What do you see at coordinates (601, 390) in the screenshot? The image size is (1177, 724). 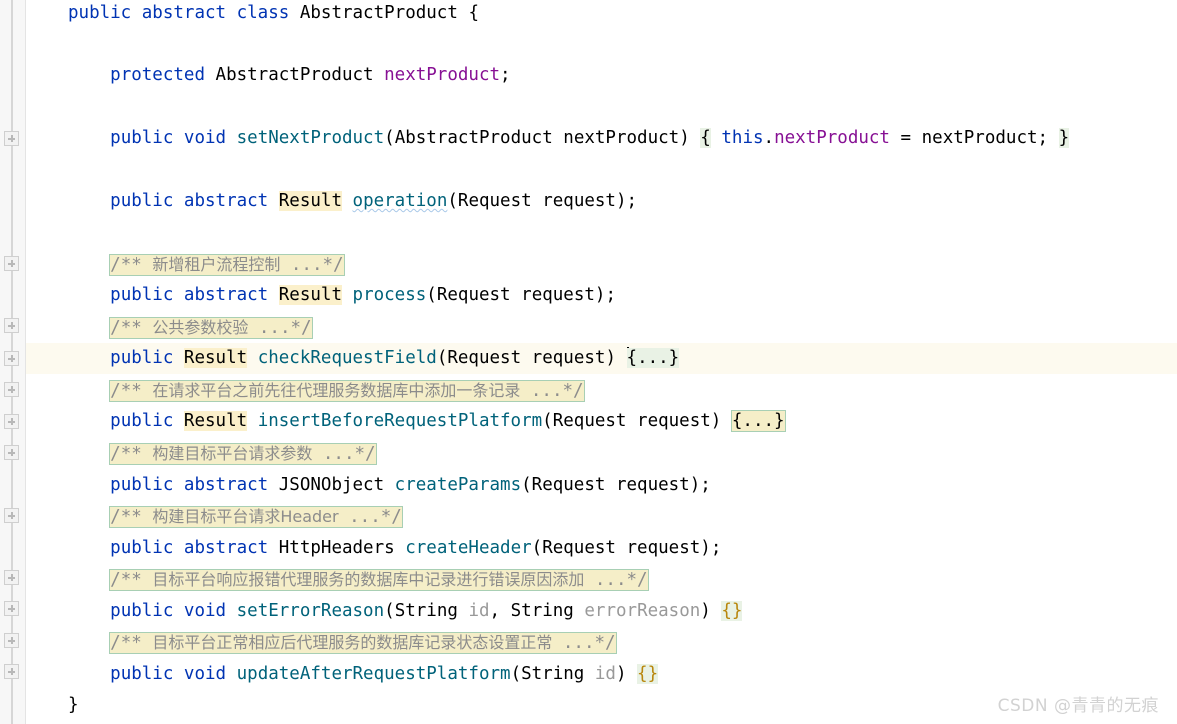 I see `code-line-comment: /** 在请求平台之前先往代理服务数据库中添加一条记录 ...*/` at bounding box center [601, 390].